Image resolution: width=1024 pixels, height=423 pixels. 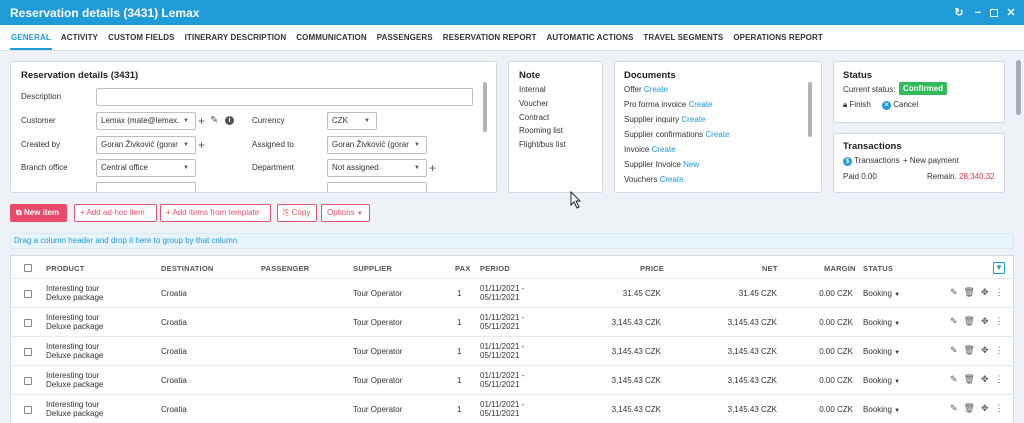 What do you see at coordinates (201, 121) in the screenshot?
I see `add-customer-icon: +` at bounding box center [201, 121].